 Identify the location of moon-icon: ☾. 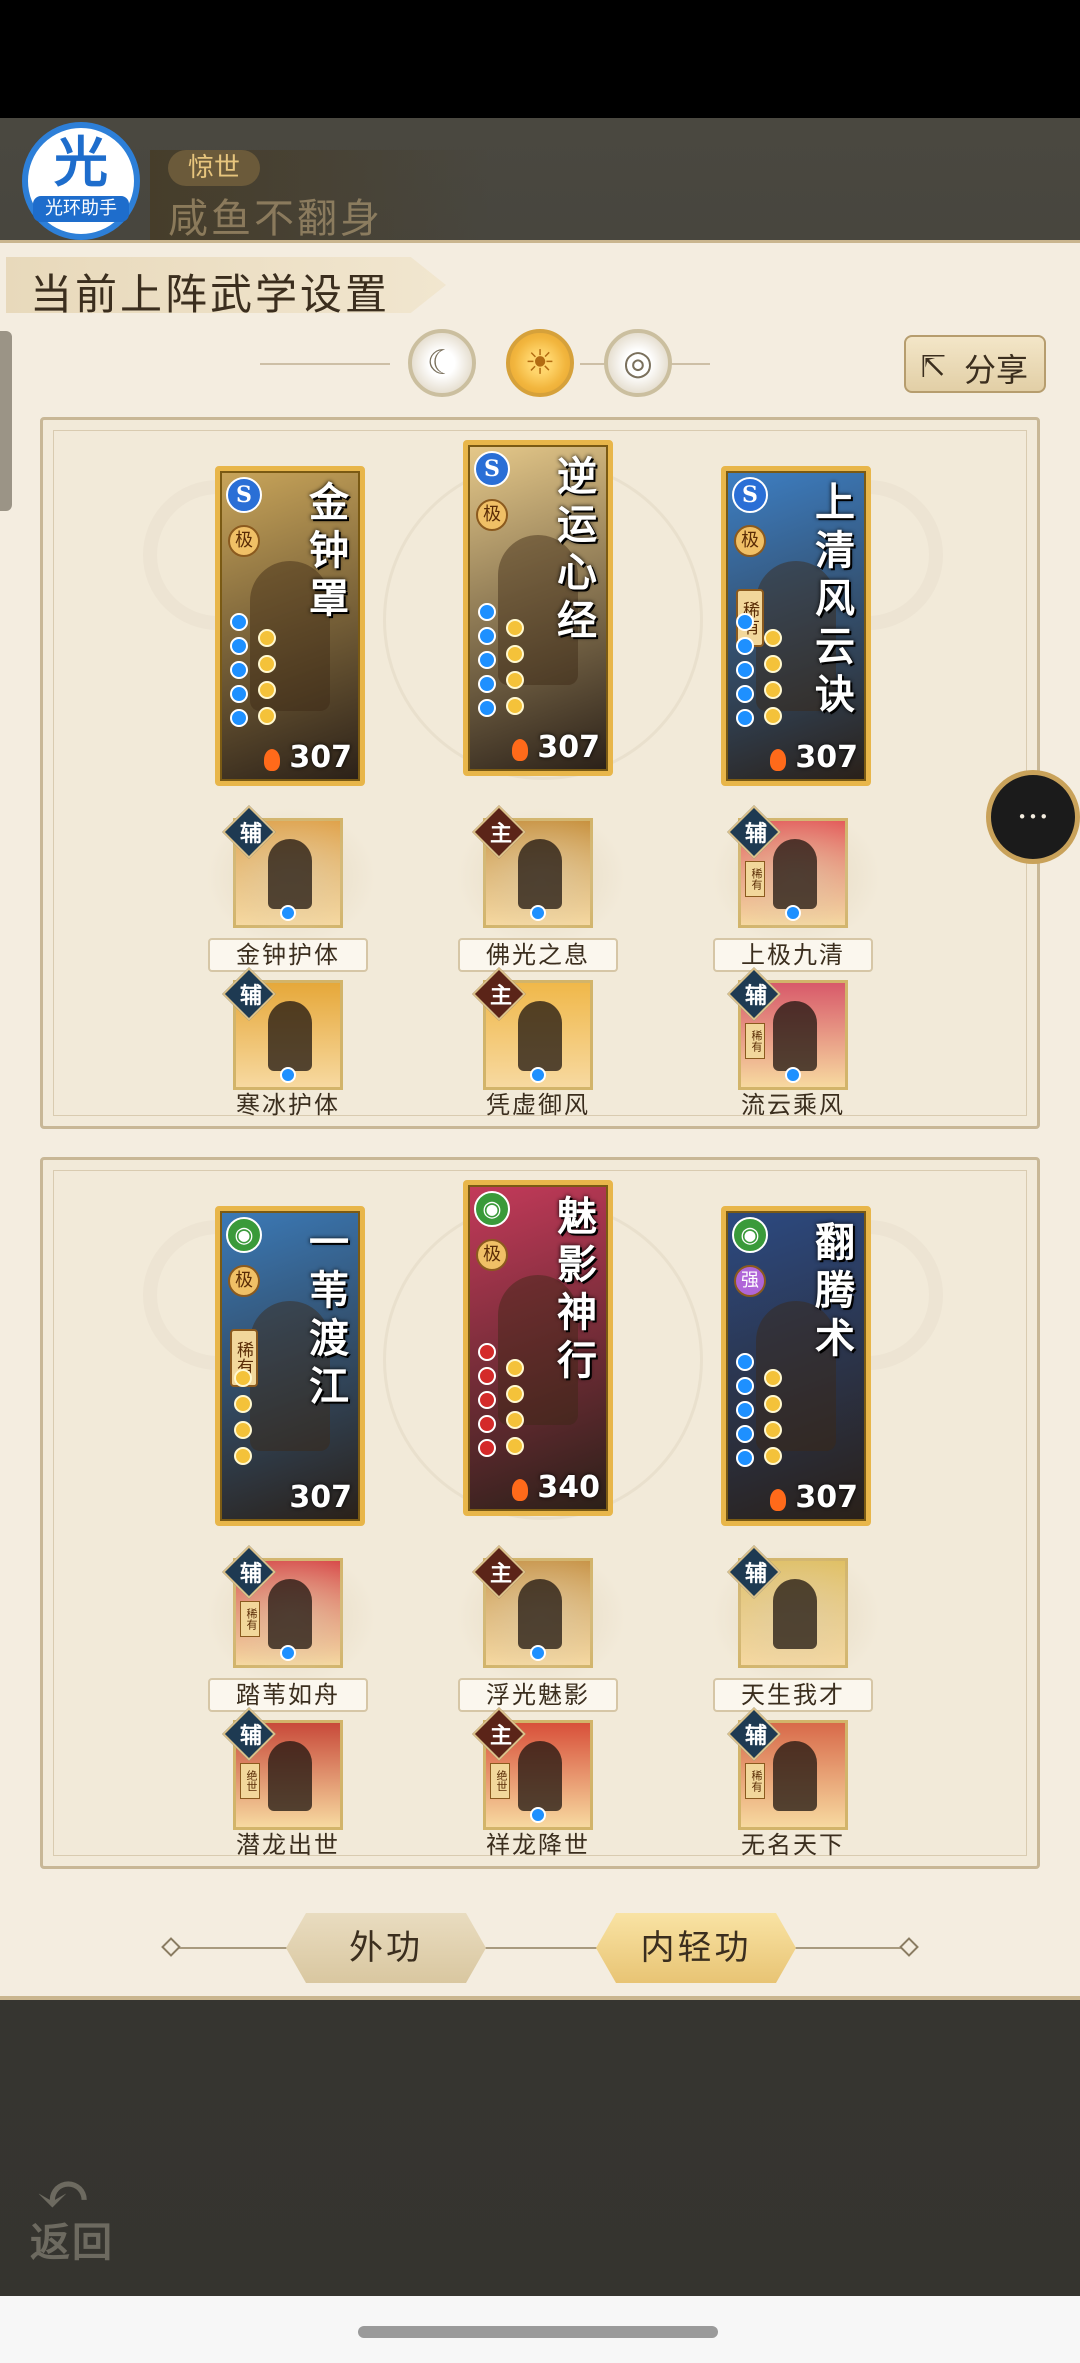
(442, 363).